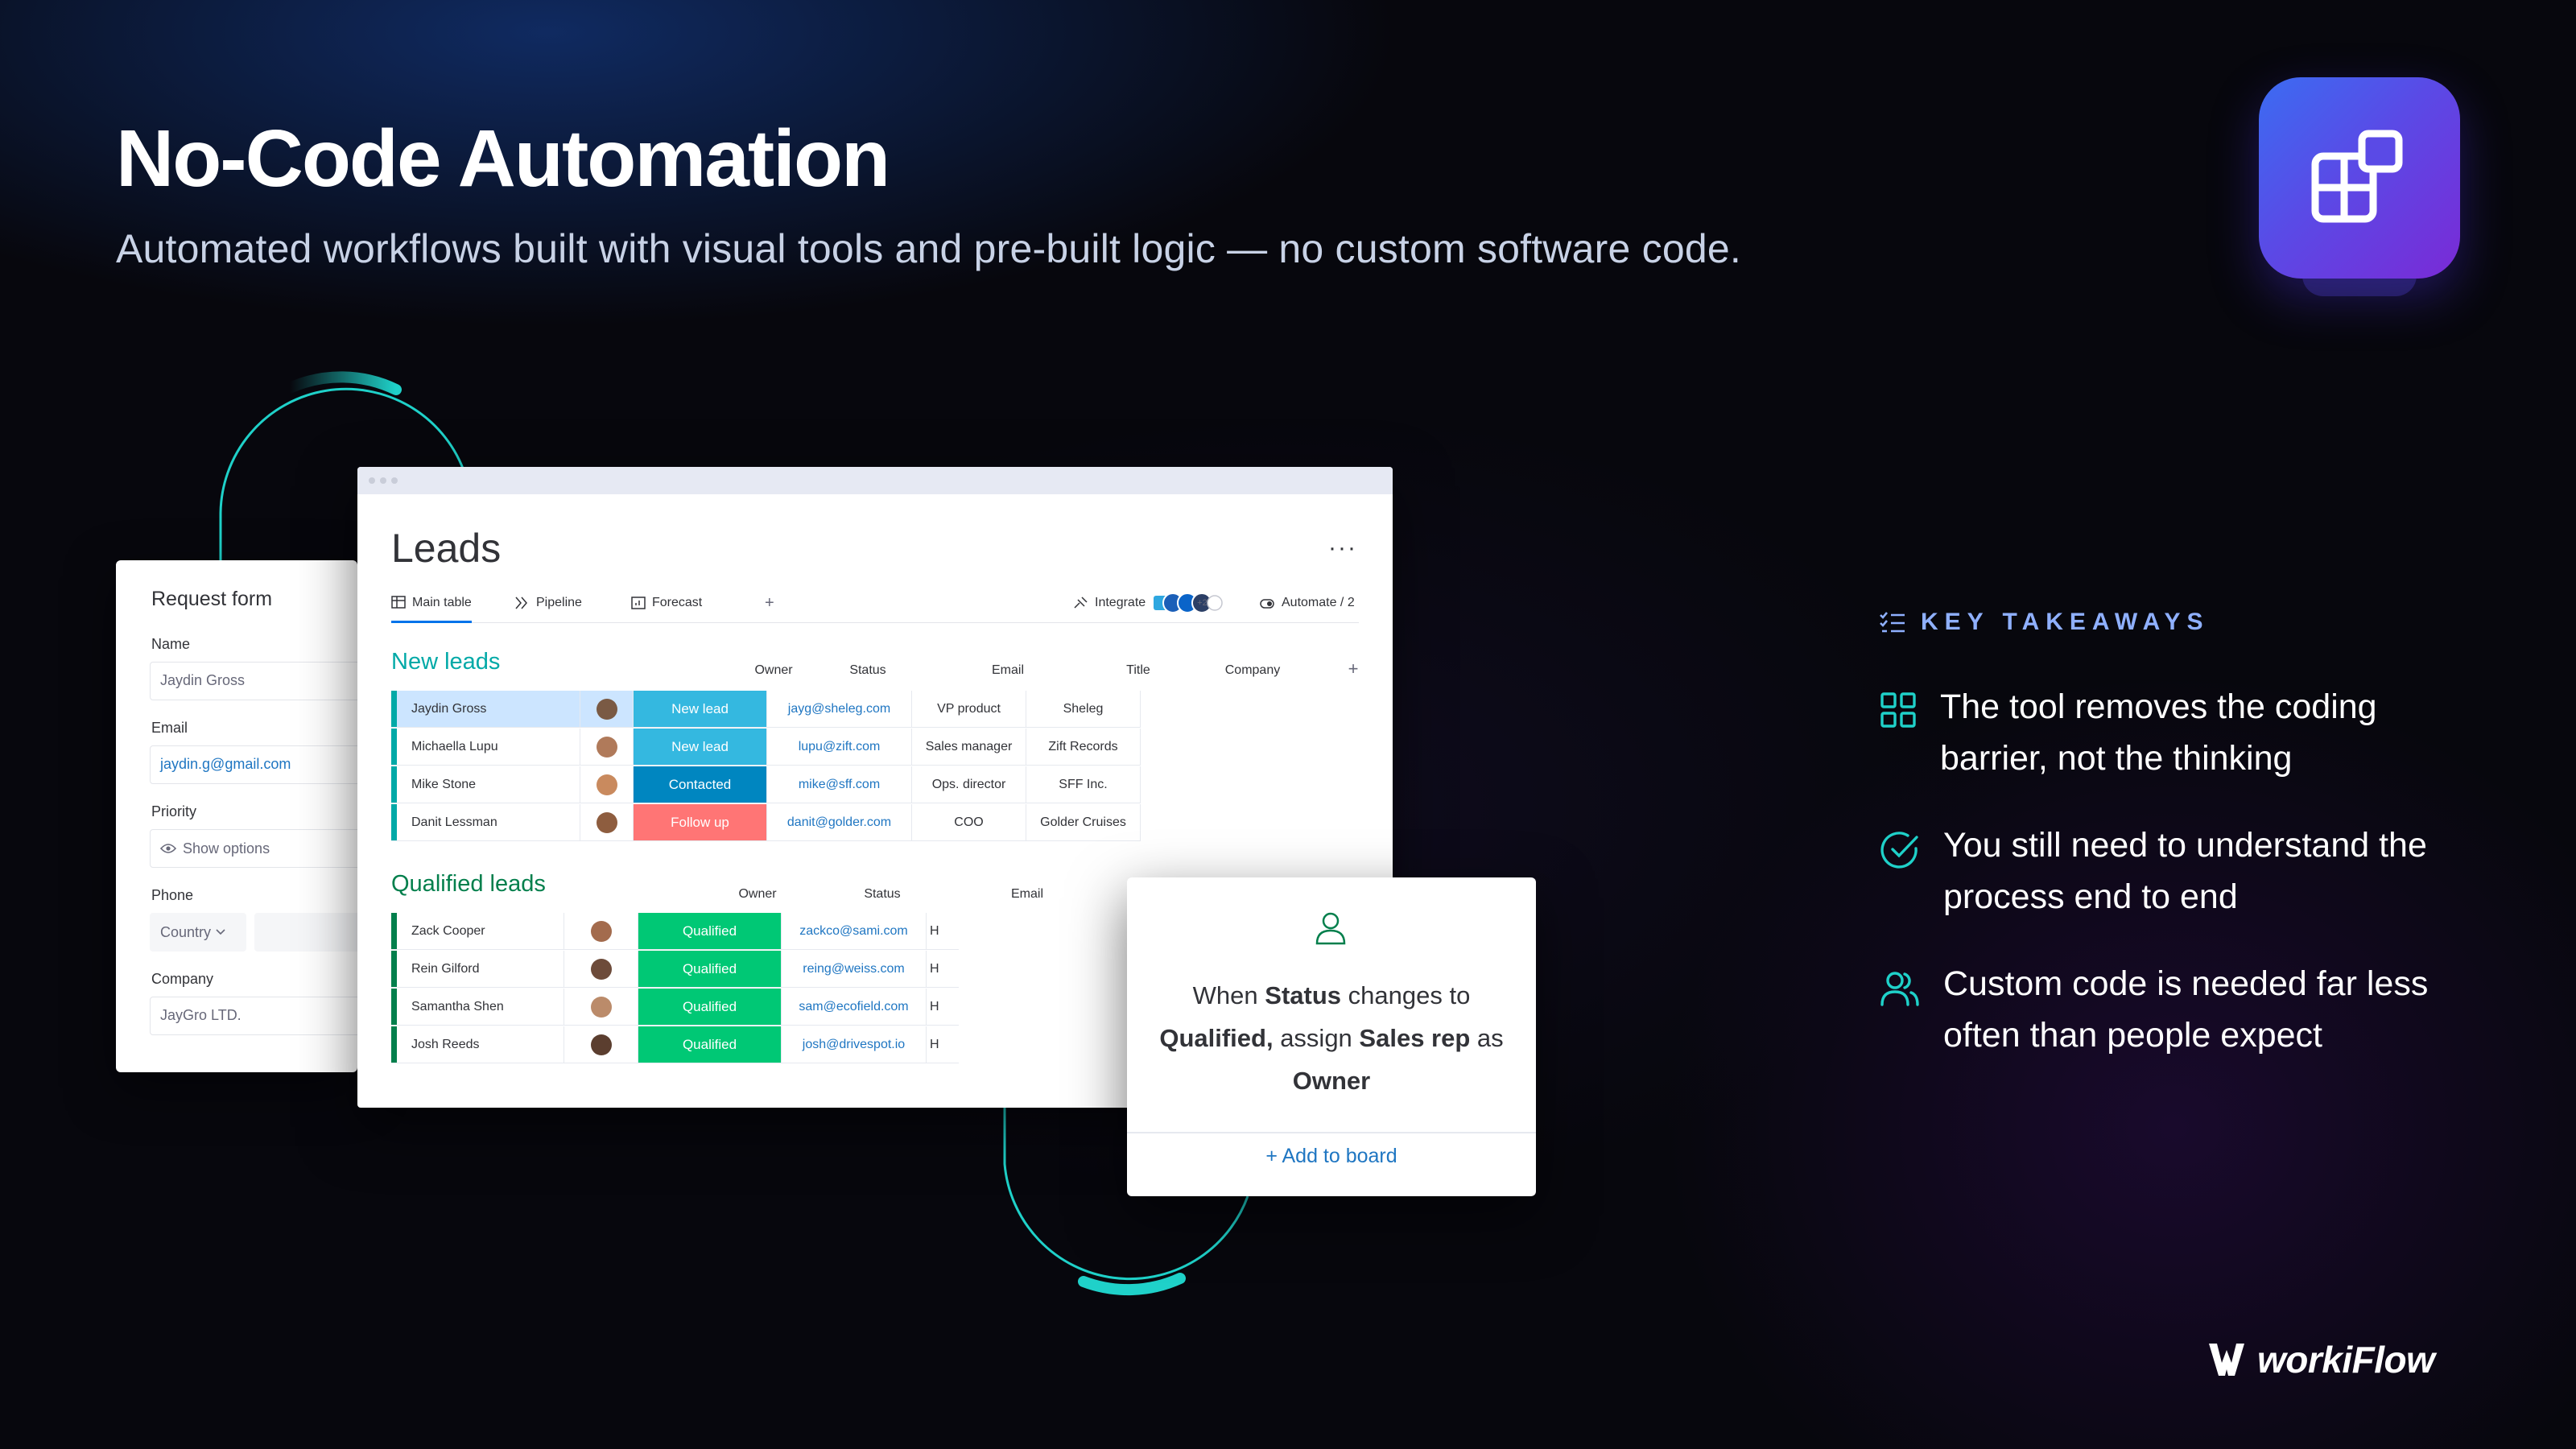  What do you see at coordinates (839, 784) in the screenshot?
I see `email-cell: mike@sff.com` at bounding box center [839, 784].